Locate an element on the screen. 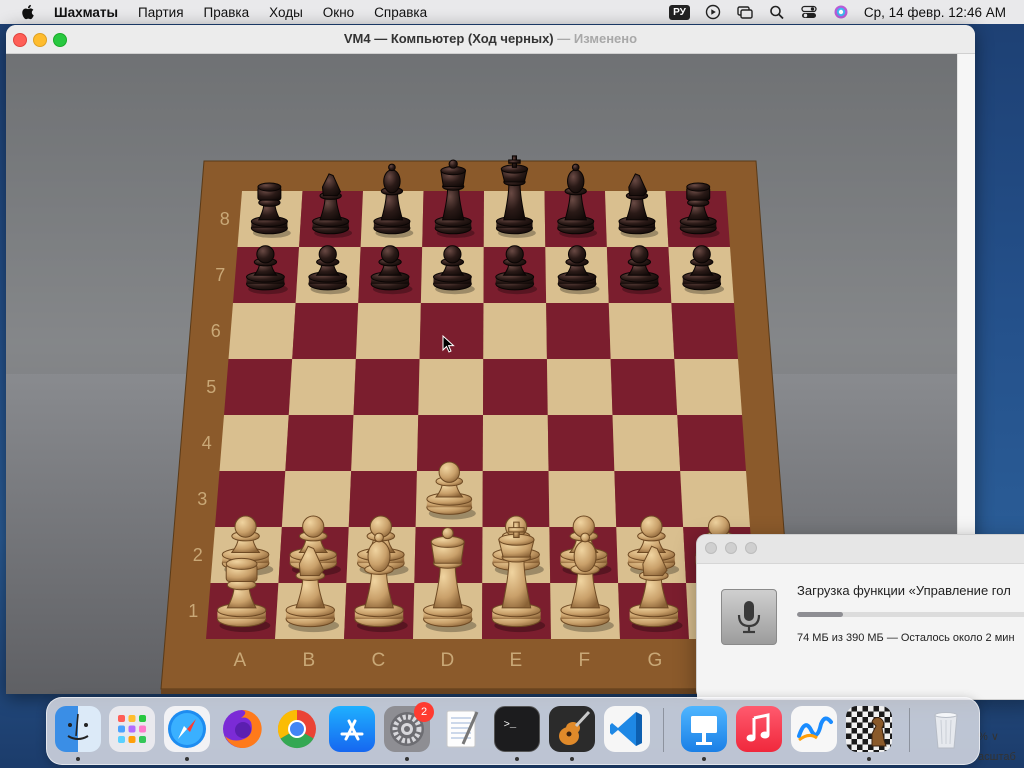 Image resolution: width=1024 pixels, height=768 pixels. menu-edit: Правка is located at coordinates (227, 12).